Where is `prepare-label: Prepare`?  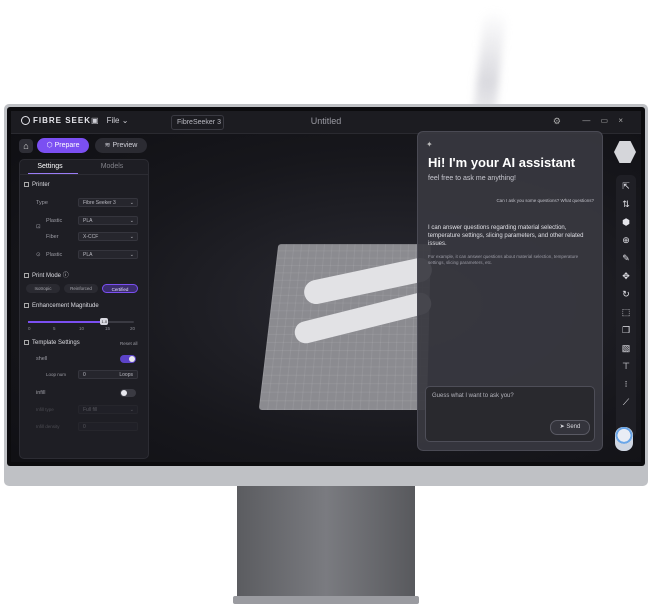 prepare-label: Prepare is located at coordinates (67, 145).